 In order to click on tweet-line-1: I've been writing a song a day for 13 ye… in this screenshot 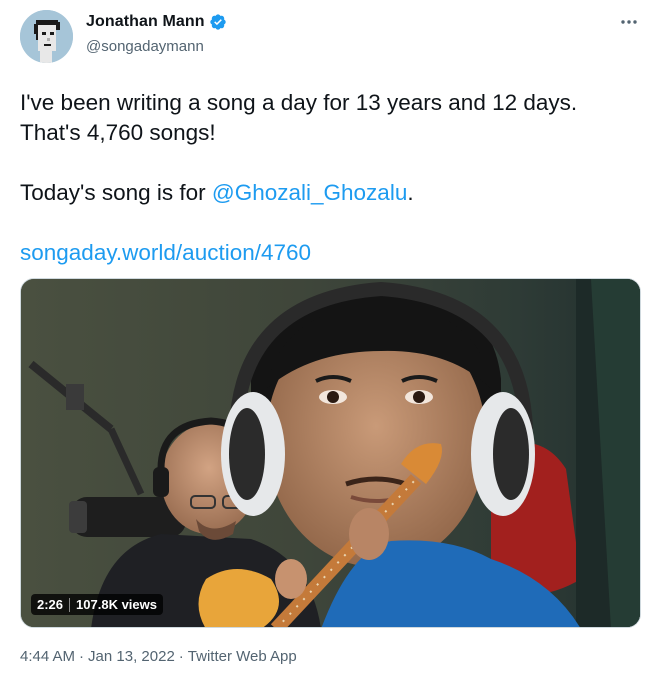, I will do `click(299, 102)`.